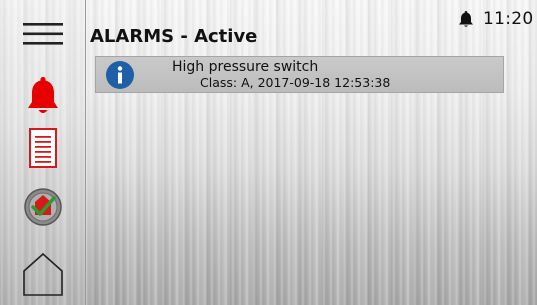 The image size is (537, 305). I want to click on home-button, so click(43, 274).